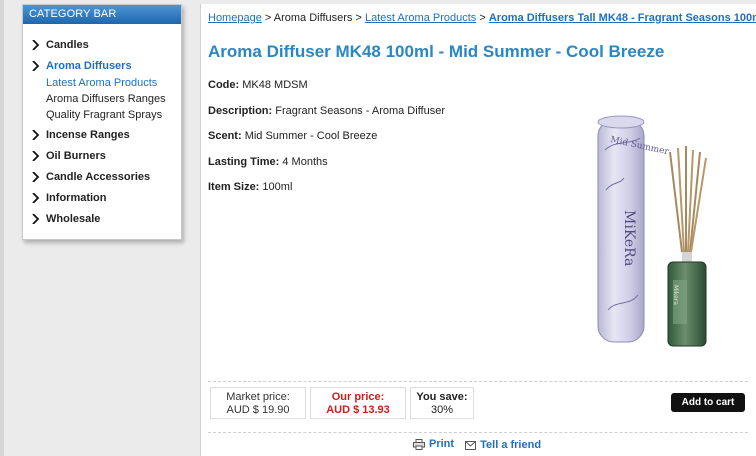 Image resolution: width=756 pixels, height=456 pixels. I want to click on tell-a-friend-link: Tell a friend, so click(503, 445).